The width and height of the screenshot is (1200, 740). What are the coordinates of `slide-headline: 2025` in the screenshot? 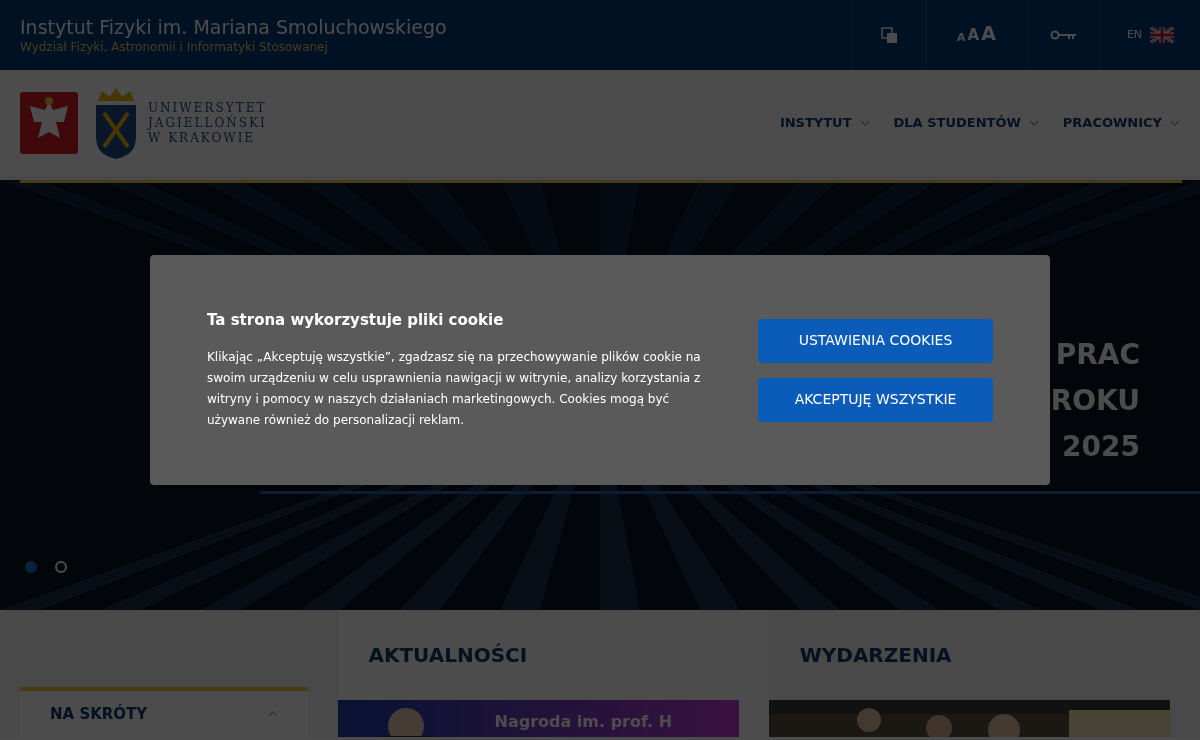 It's located at (1101, 447).